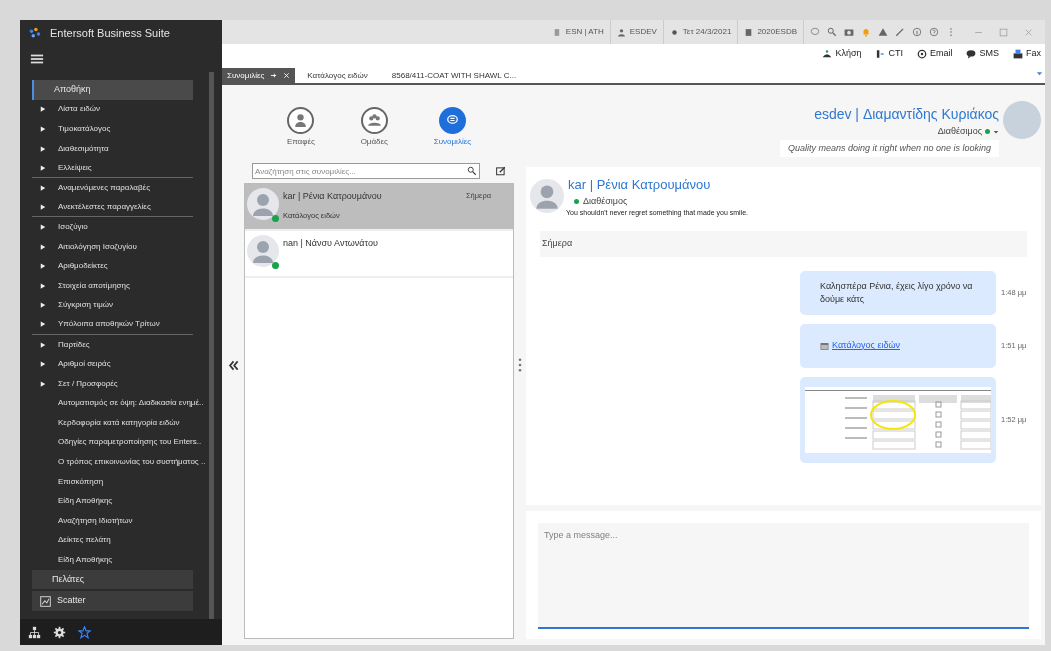 This screenshot has width=1051, height=651. I want to click on nav-button: Συνομιλίες, so click(452, 134).